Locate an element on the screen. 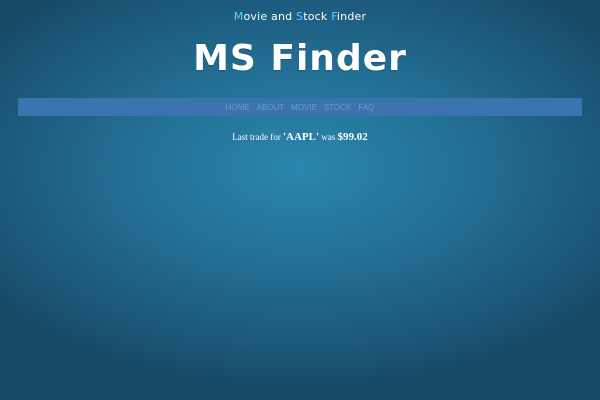  last-trade-text: Last trade for 'AAPL' was $99.02 is located at coordinates (300, 137).